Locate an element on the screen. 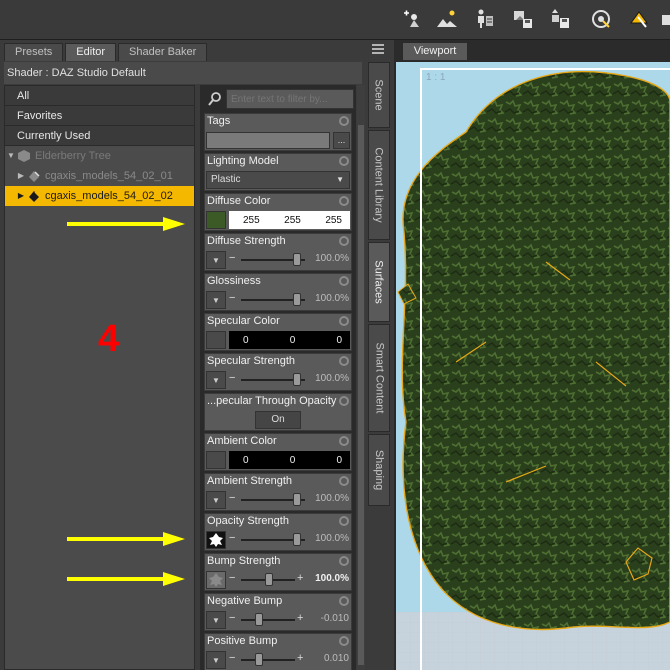 The image size is (670, 670). slider-value: 0.010 is located at coordinates (336, 658).